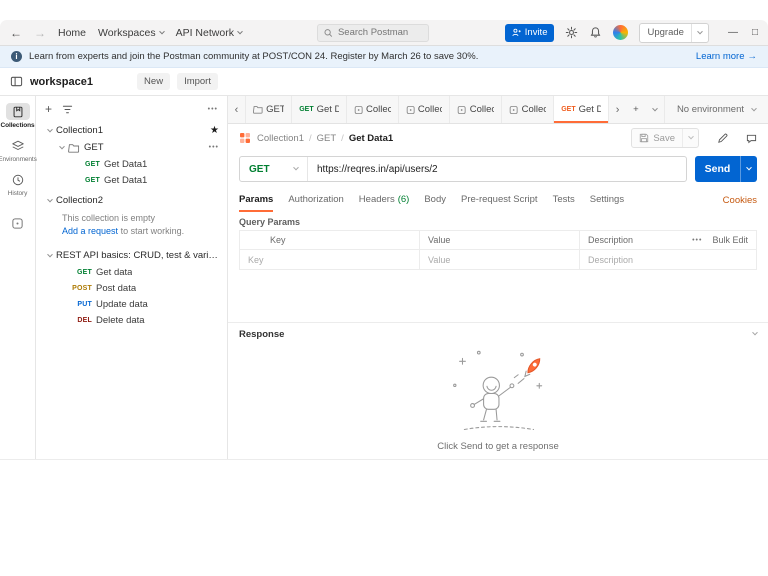 The image size is (768, 576). What do you see at coordinates (214, 147) in the screenshot?
I see `folder-more-actions-icon: •••` at bounding box center [214, 147].